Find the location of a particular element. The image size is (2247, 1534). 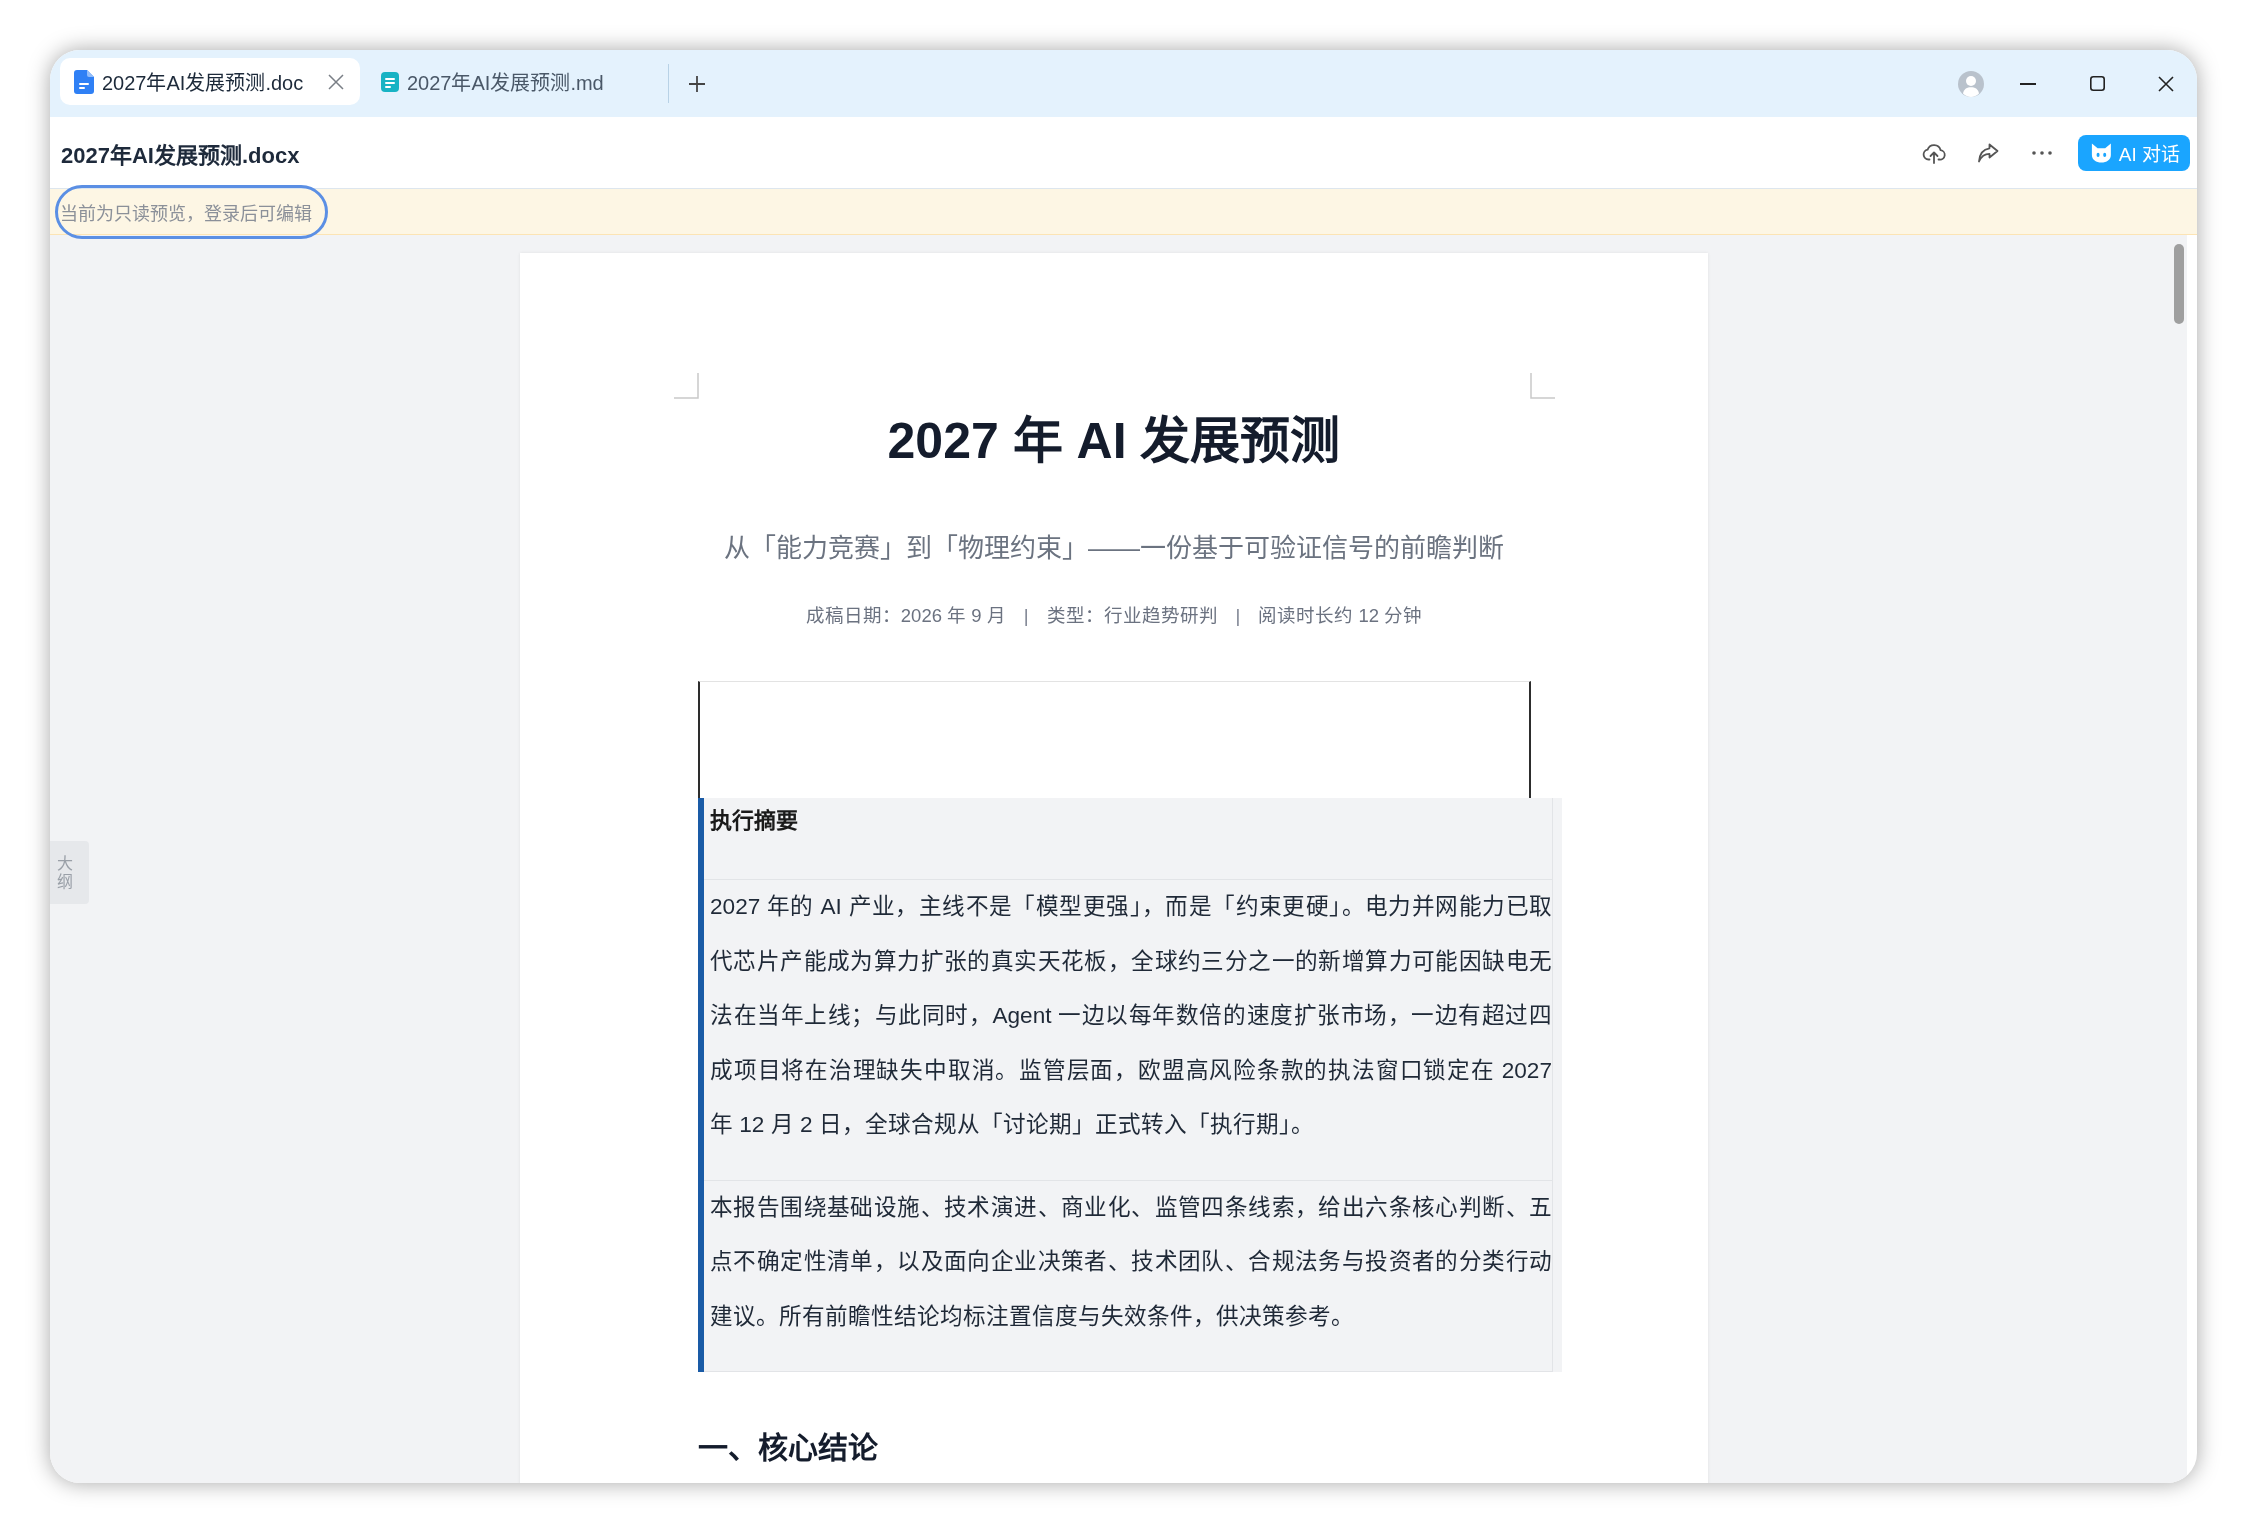

summary-paragraph: 本报告围绕基础设施、技术演进、商业化、监管四条线索，给出六条核心判断、五点不确定性清单，以及面向企业决策者、技术团队、合规法务与投资者的分类行动建议。所有前瞻性结论均标注置信度与失效条件，供决策参考。 is located at coordinates (1131, 1262).